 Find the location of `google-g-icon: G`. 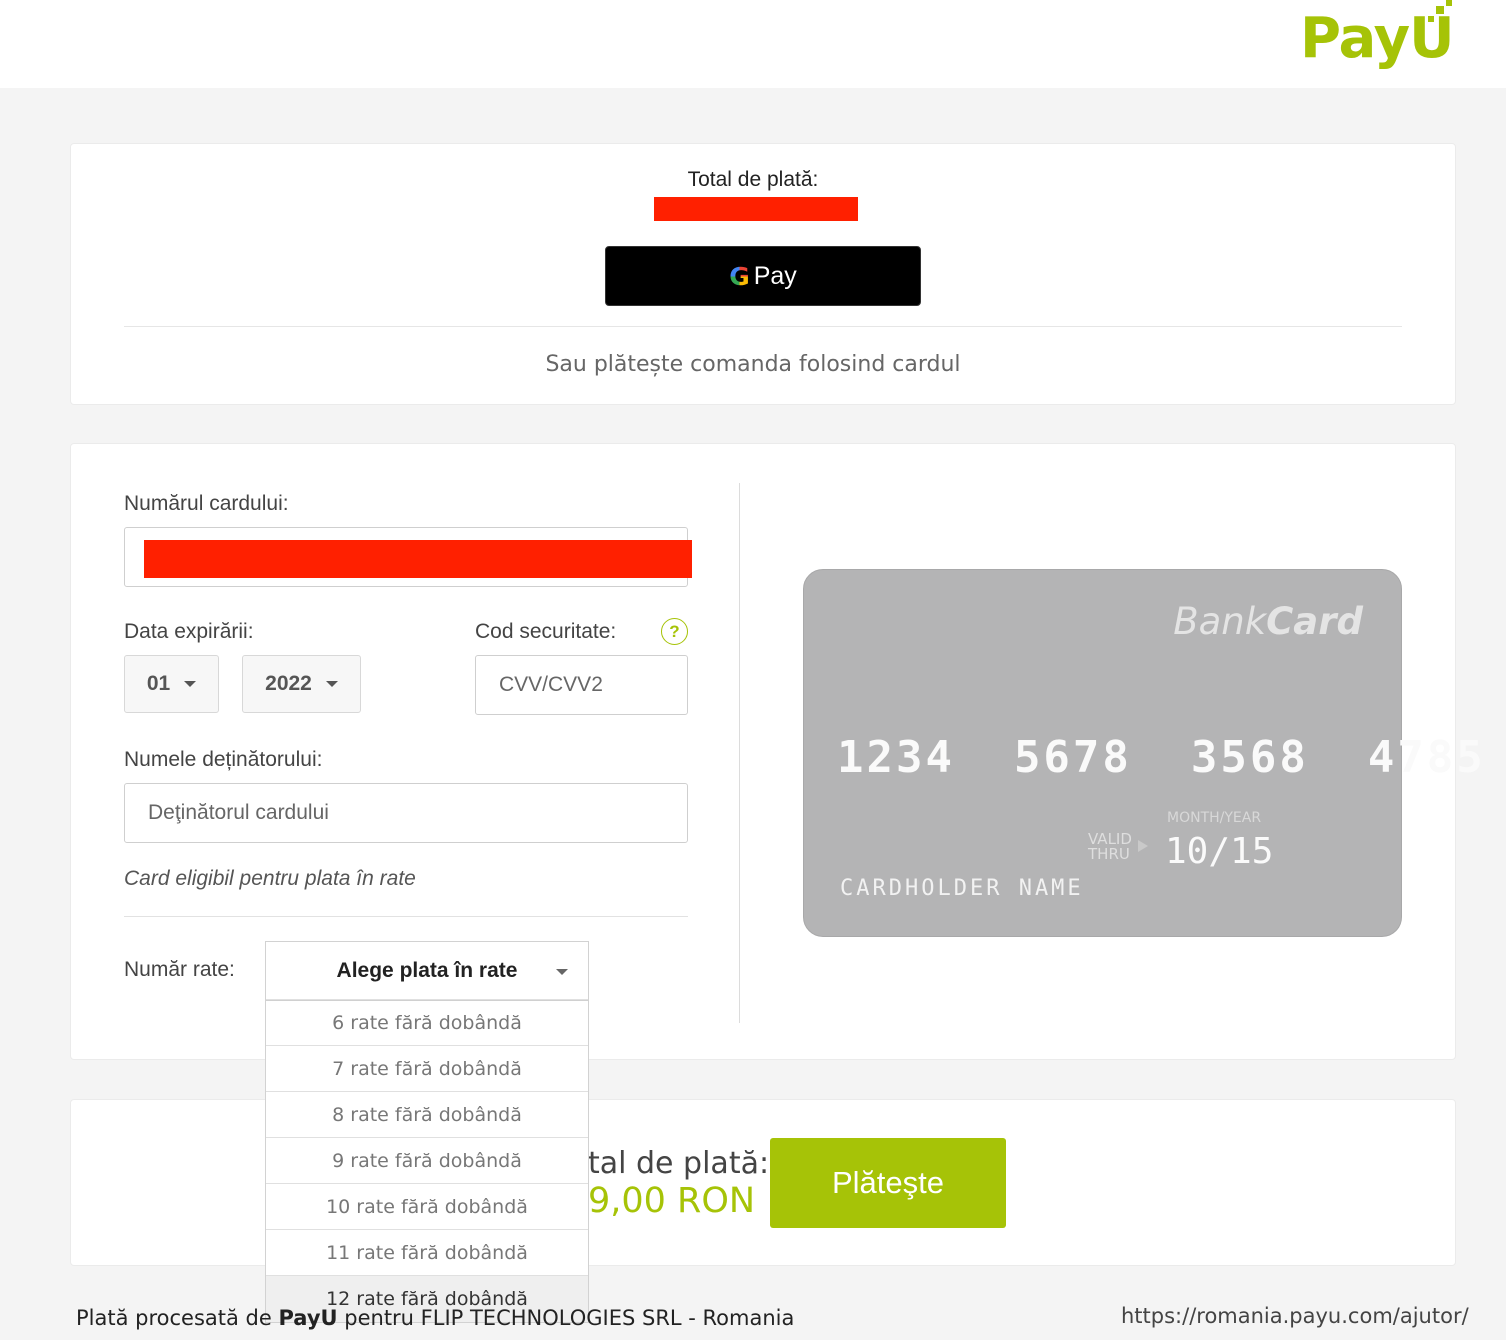

google-g-icon: G is located at coordinates (739, 276).